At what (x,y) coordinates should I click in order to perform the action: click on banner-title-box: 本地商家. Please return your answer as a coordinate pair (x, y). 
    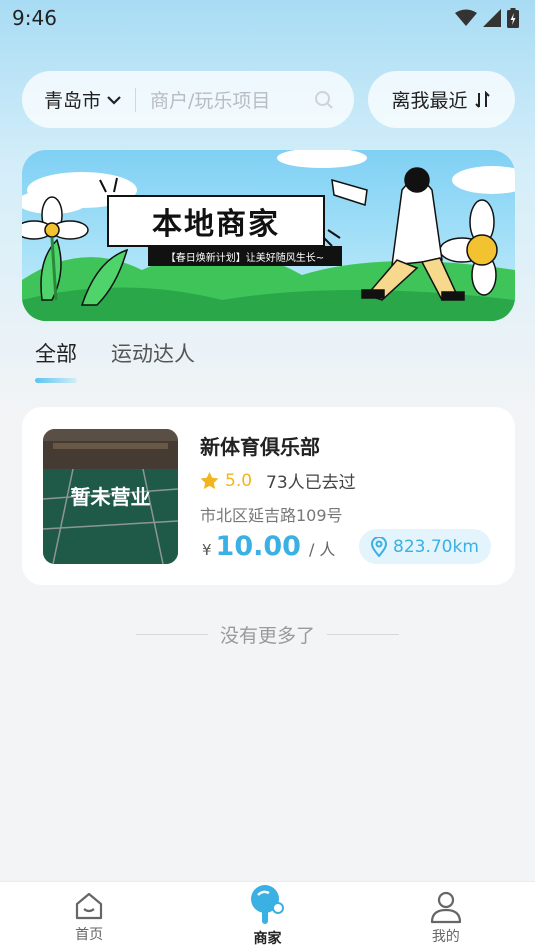
    Looking at the image, I should click on (216, 221).